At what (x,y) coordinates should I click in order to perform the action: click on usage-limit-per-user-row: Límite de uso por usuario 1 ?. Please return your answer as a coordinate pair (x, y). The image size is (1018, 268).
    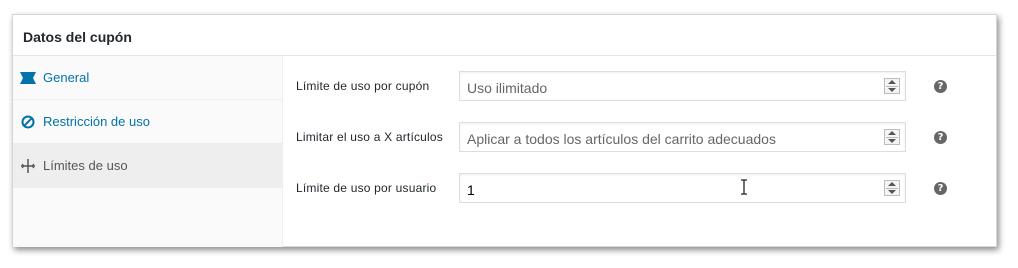
    Looking at the image, I should click on (636, 189).